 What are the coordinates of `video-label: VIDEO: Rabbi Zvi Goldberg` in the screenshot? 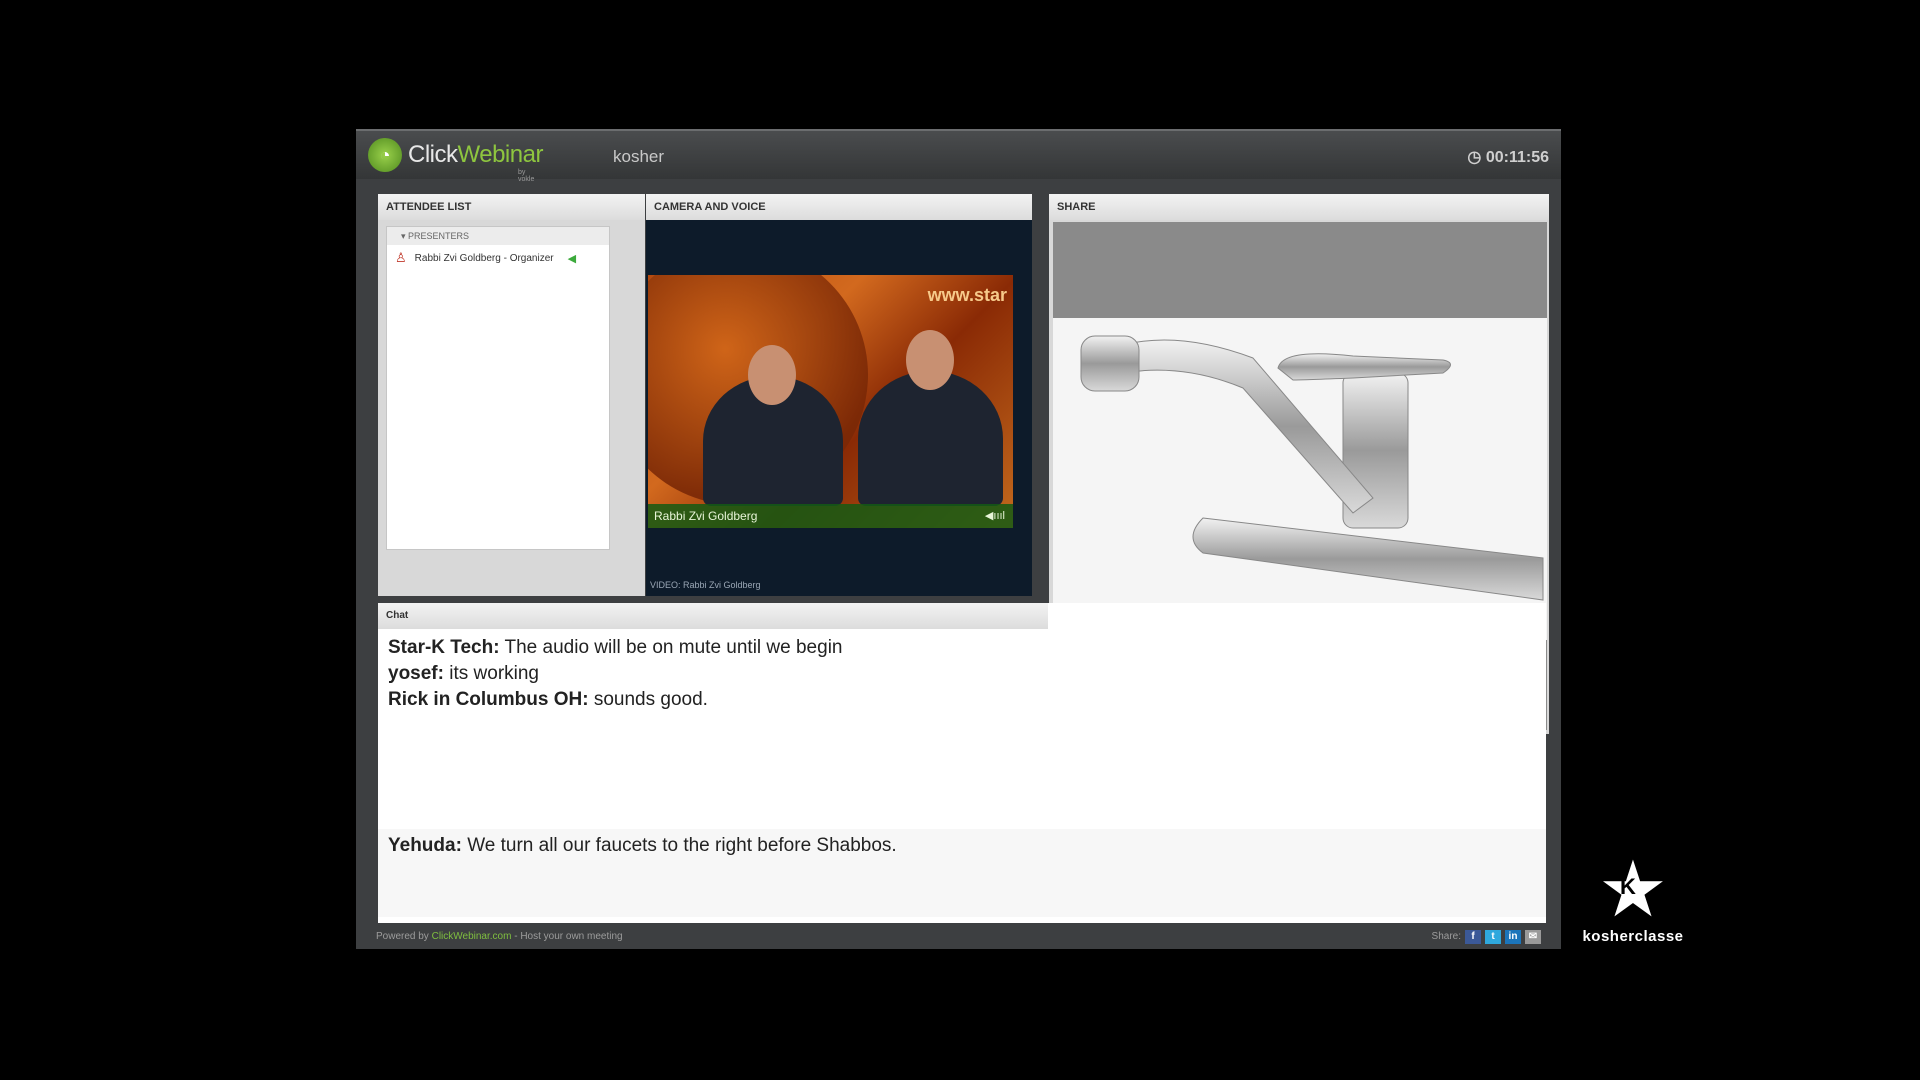 It's located at (705, 585).